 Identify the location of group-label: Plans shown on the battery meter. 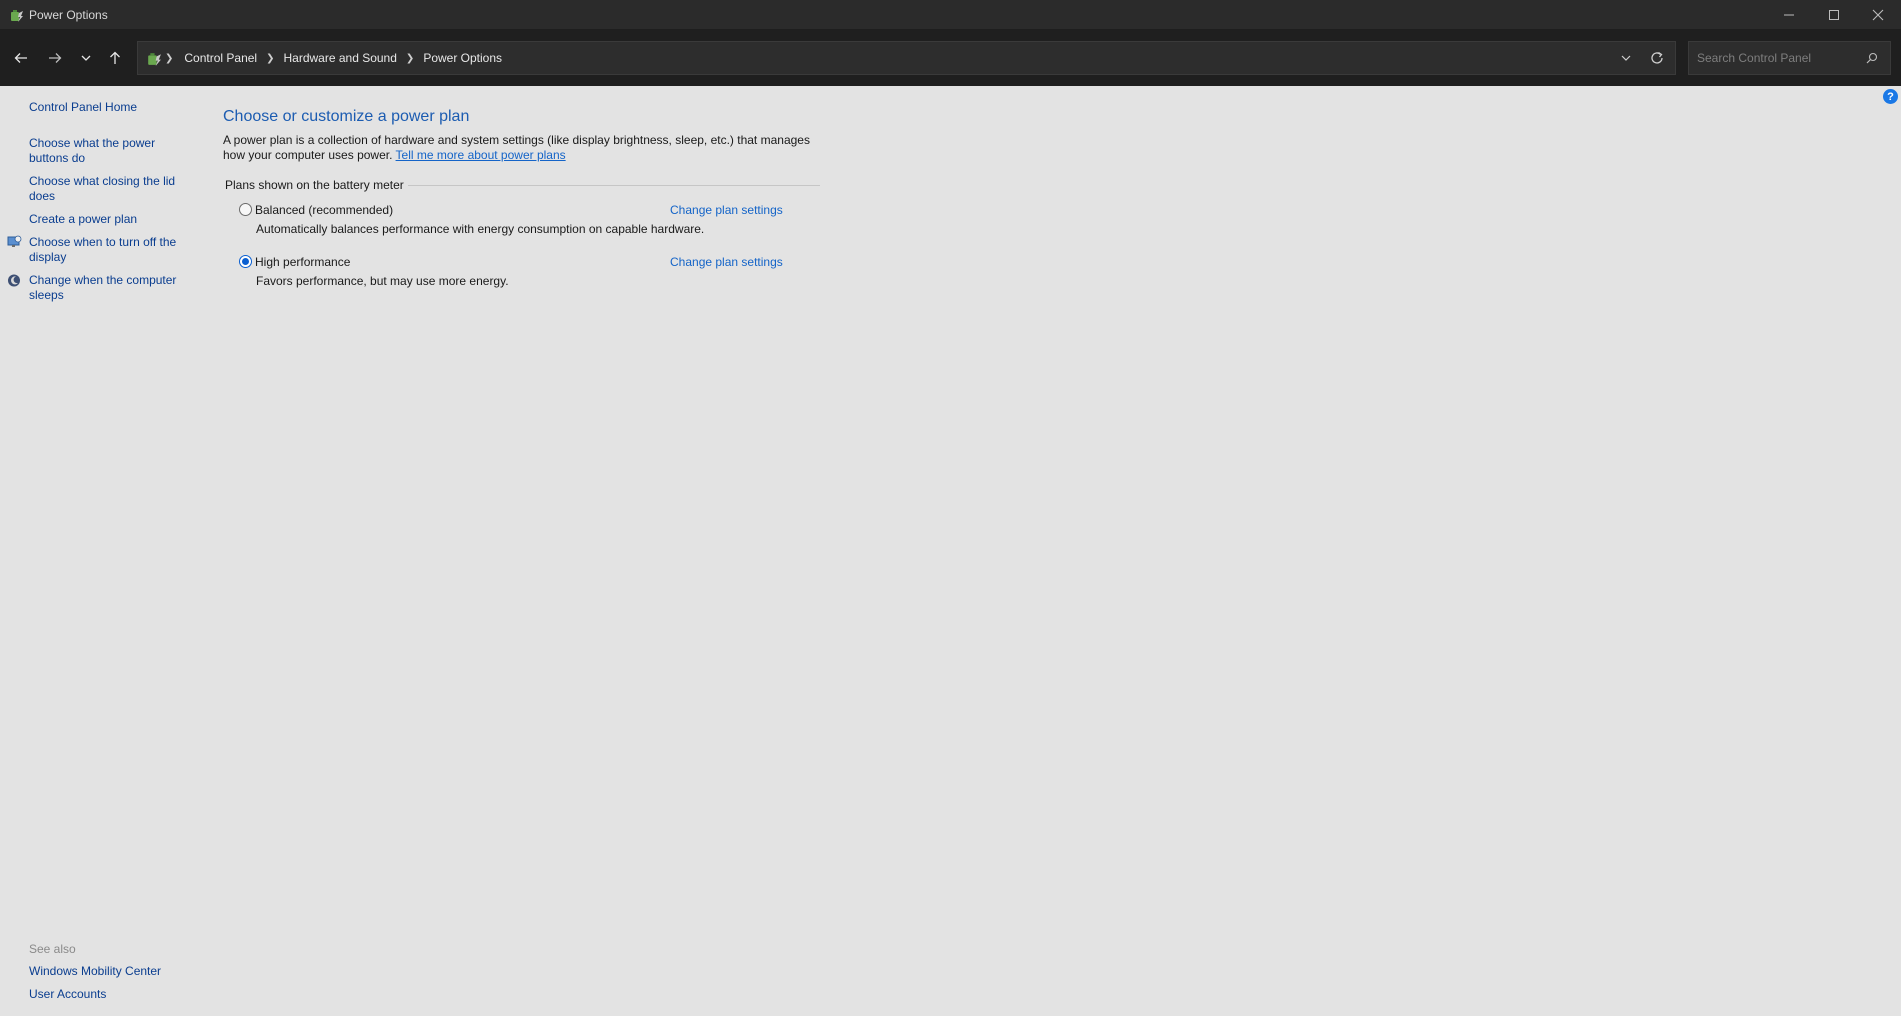
(316, 185).